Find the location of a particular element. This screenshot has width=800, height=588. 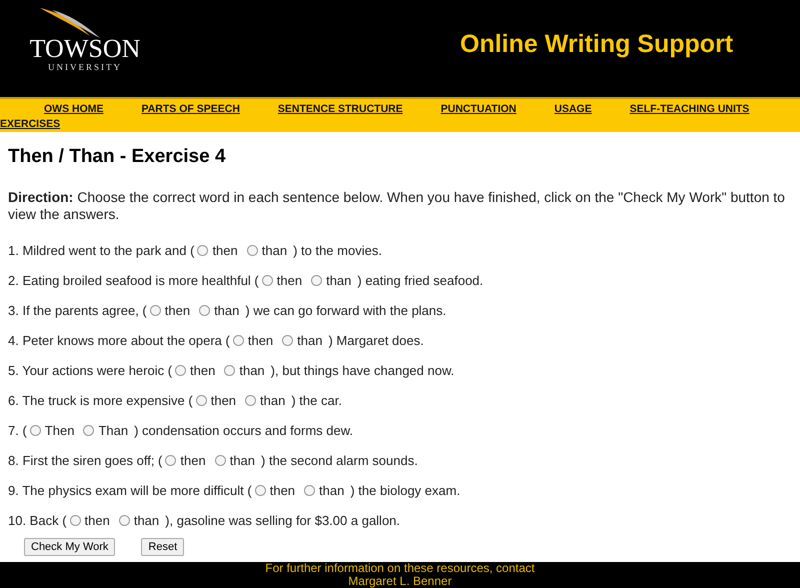

question-text: 7. ( is located at coordinates (17, 430).